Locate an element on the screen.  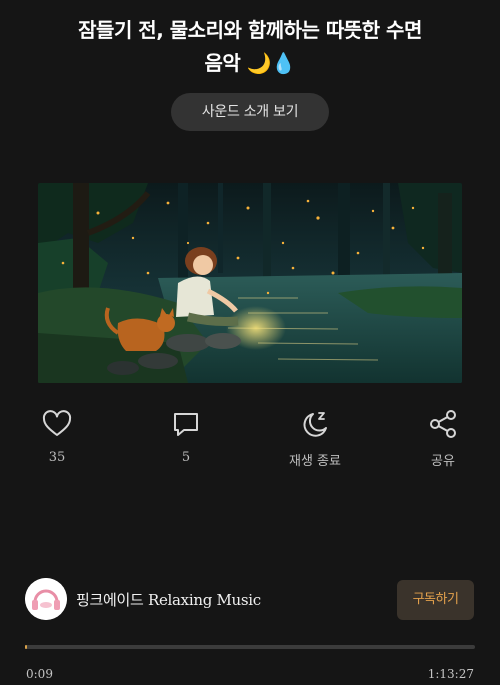
like-count: 35 is located at coordinates (57, 457).